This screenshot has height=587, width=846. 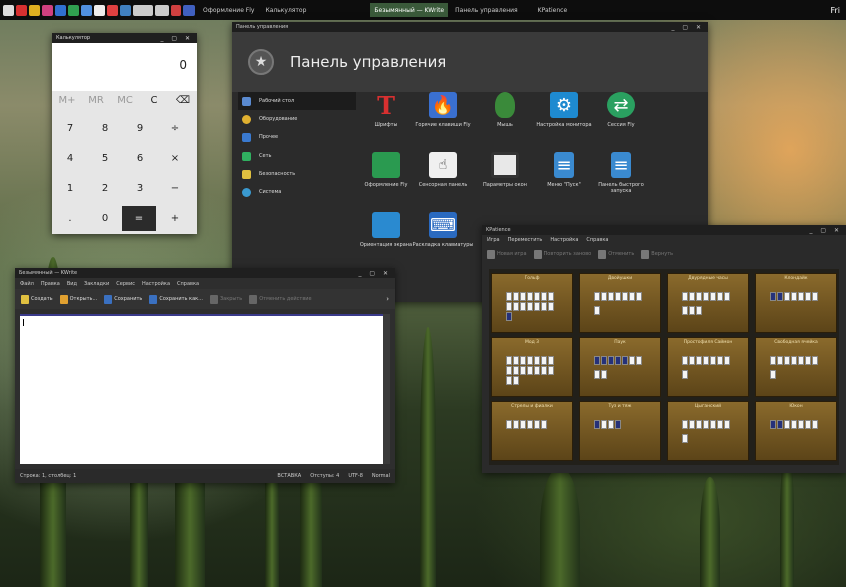 What do you see at coordinates (505, 170) in the screenshot?
I see `cp-item-windows: Параметры окон` at bounding box center [505, 170].